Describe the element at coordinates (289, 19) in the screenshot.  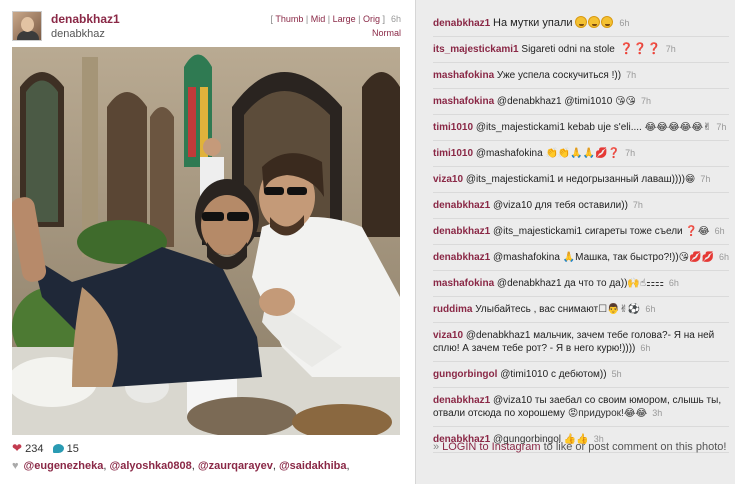
I see `size-thumb-link: Thumb` at that location.